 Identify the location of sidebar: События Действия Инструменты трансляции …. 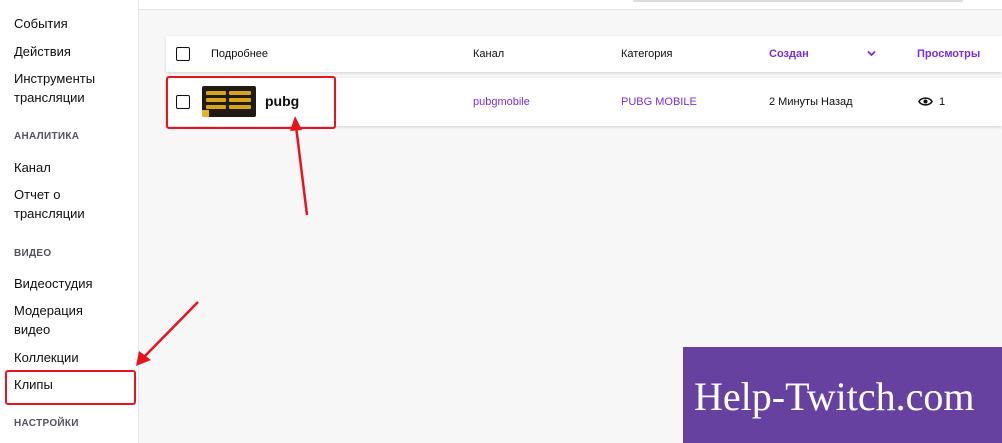
(69, 221).